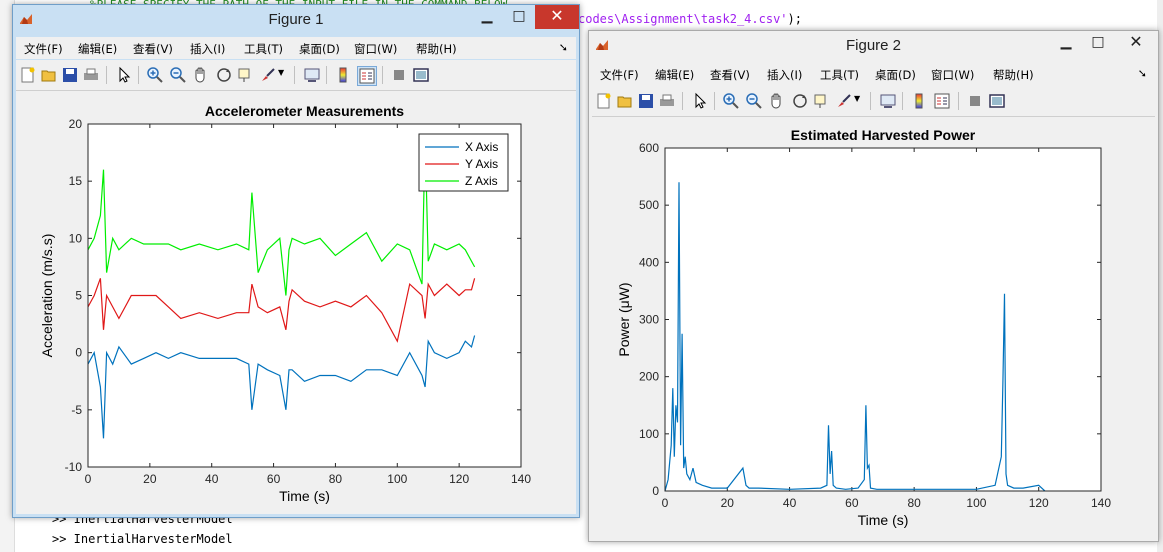  What do you see at coordinates (873, 46) in the screenshot?
I see `figure2-titlebar: Figure 2 ▁ □ ✕` at bounding box center [873, 46].